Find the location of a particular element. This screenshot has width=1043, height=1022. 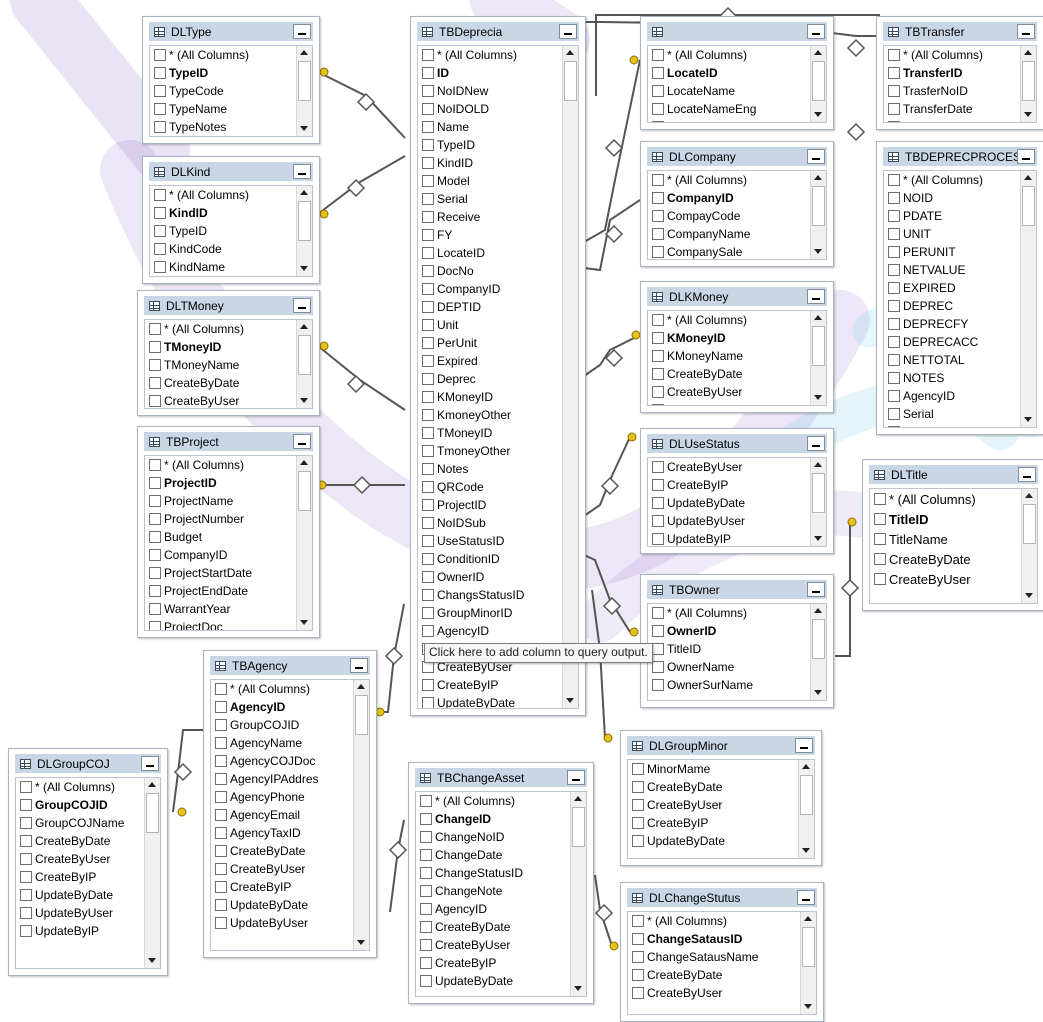

table-header: DLTitle is located at coordinates (953, 474).